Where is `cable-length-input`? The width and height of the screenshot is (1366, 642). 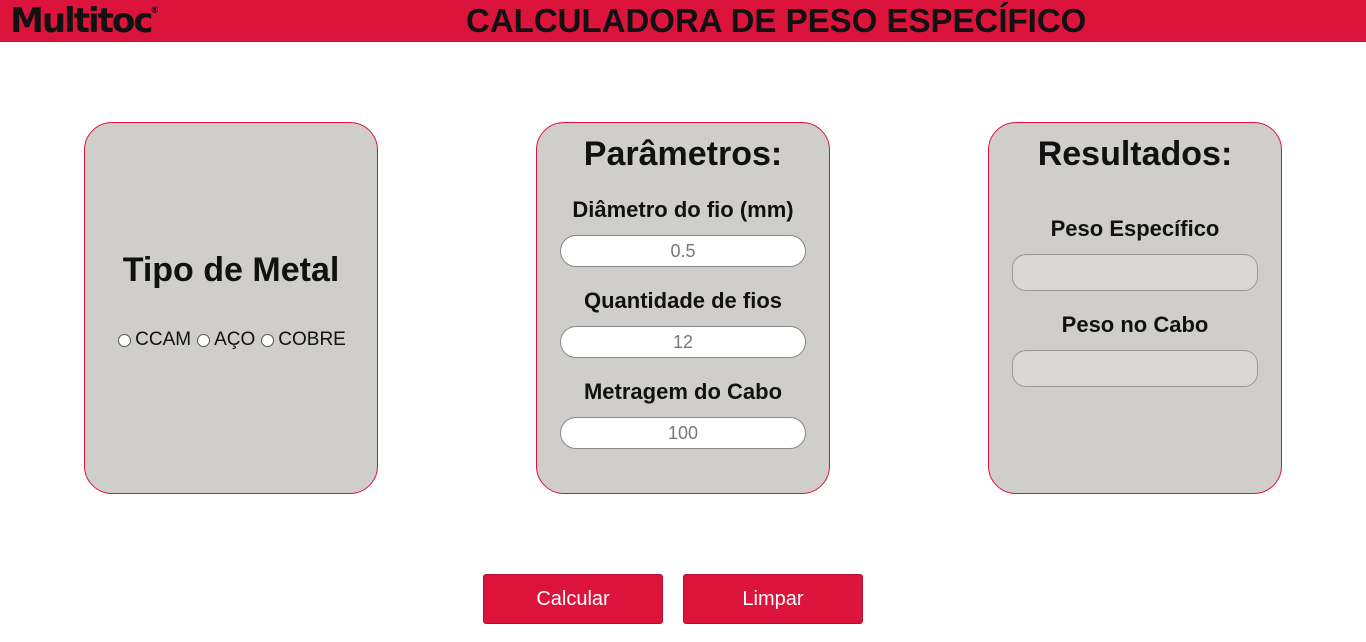
cable-length-input is located at coordinates (683, 433).